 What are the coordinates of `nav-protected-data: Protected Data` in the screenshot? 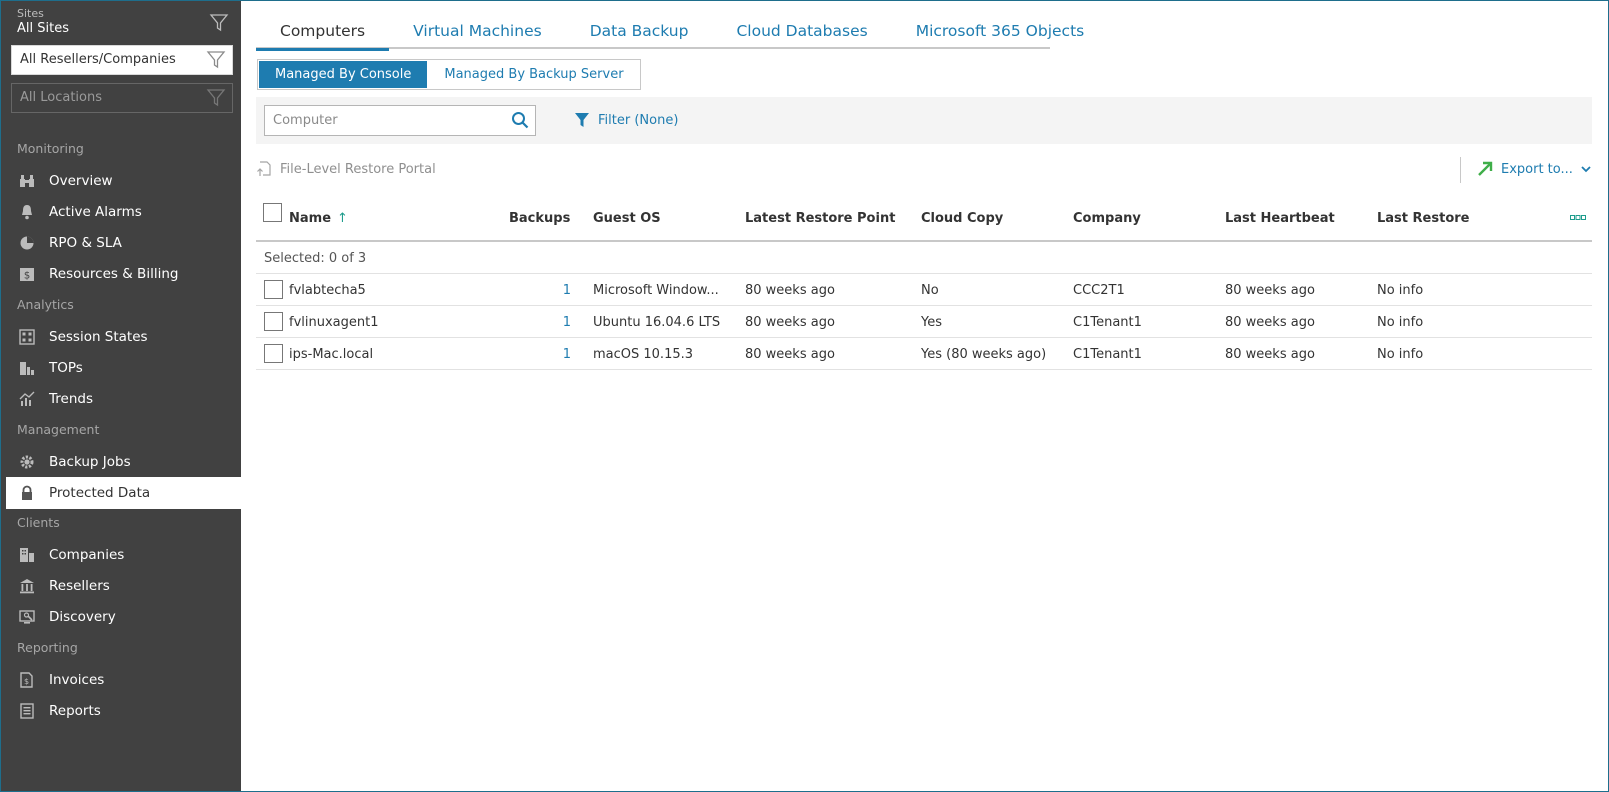 It's located at (124, 493).